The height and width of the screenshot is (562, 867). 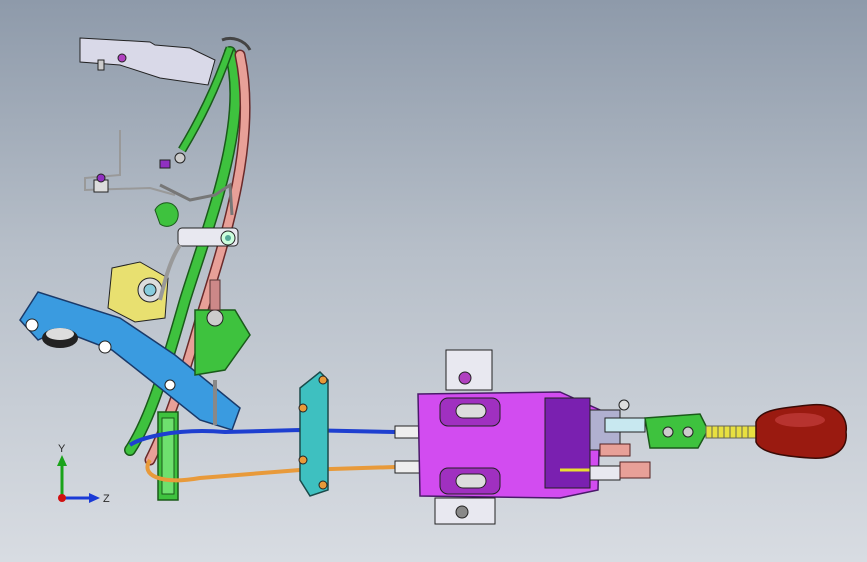 I want to click on green-cable-bracket, so click(x=168, y=456).